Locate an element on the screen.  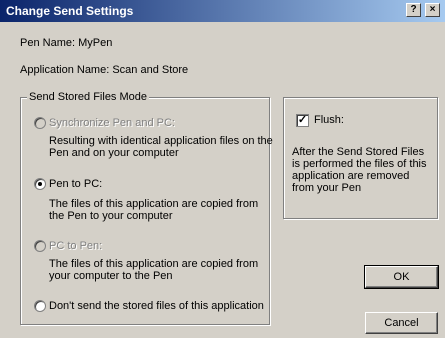
help-icon: ? is located at coordinates (413, 9).